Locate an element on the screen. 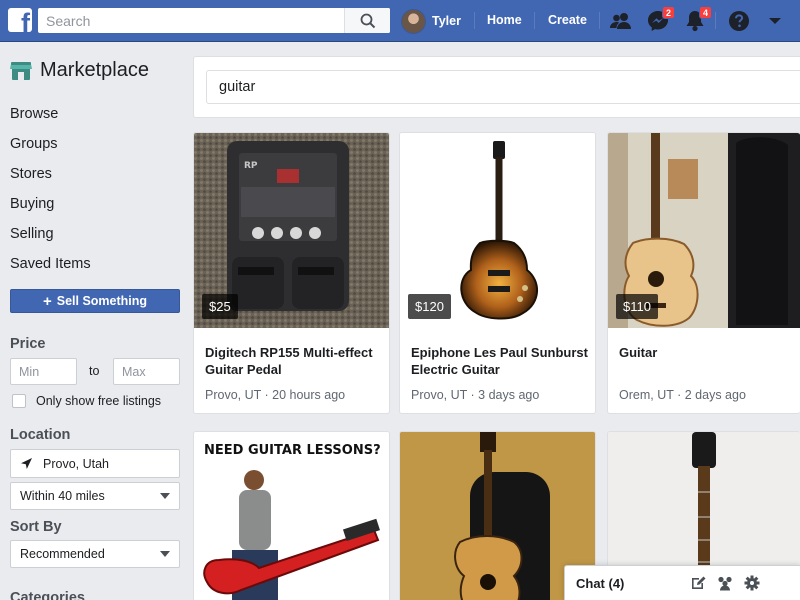 Image resolution: width=800 pixels, height=600 pixels. min-price-input is located at coordinates (43, 371).